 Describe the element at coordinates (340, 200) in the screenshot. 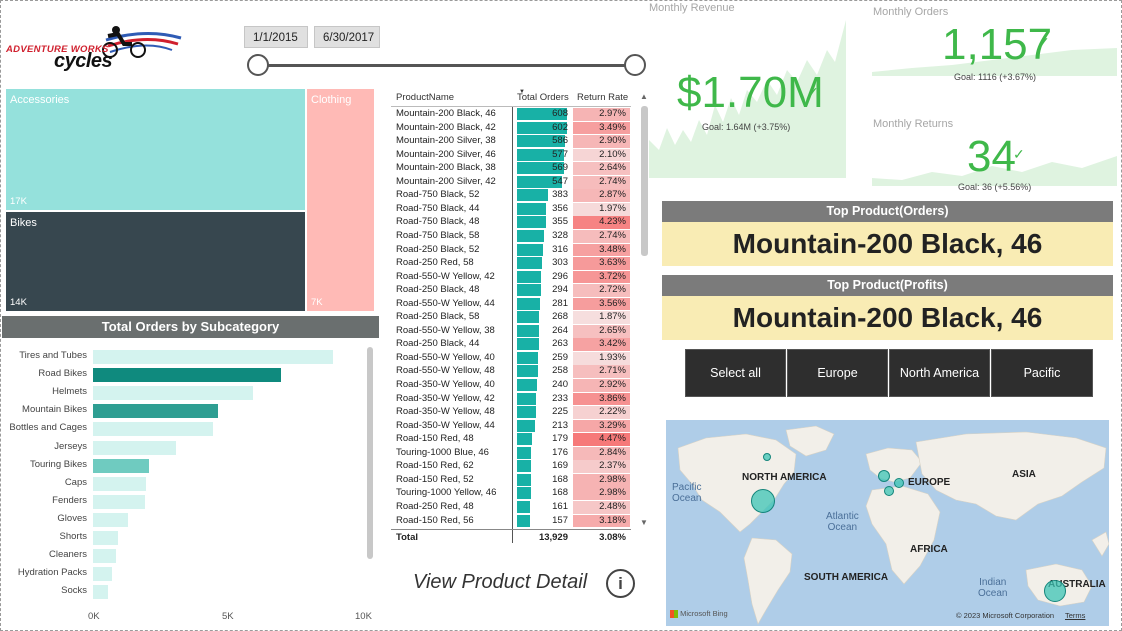

I see `treemap-tile-clothing: Clothing 7K` at that location.